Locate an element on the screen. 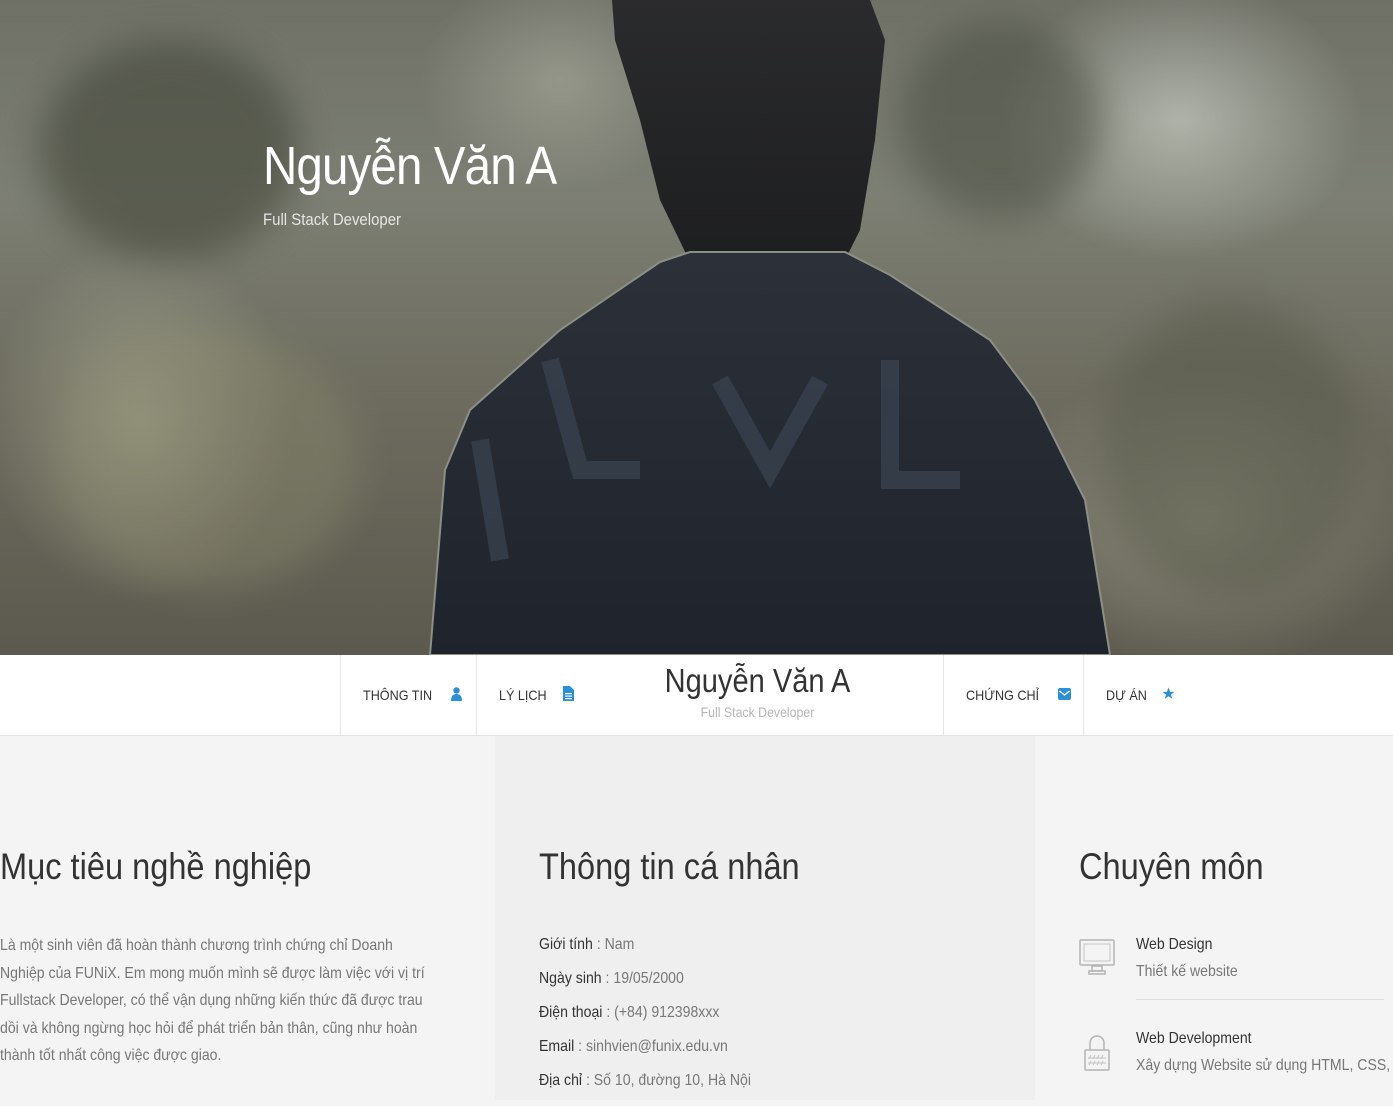  info-row-gender: Giới tính : Nam is located at coordinates (587, 944).